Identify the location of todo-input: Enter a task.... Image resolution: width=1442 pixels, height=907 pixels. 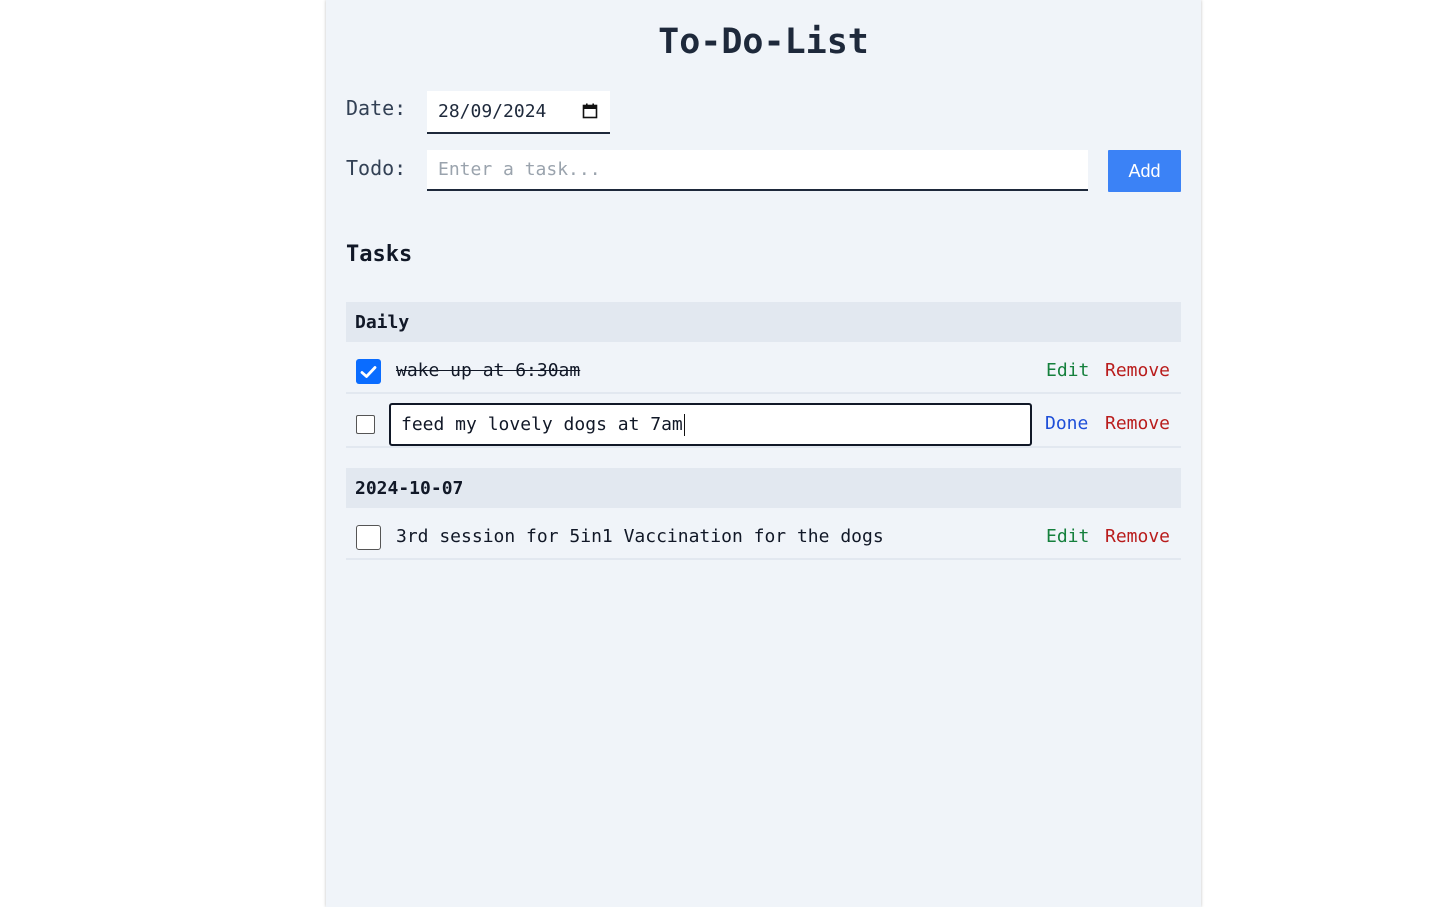
(757, 170).